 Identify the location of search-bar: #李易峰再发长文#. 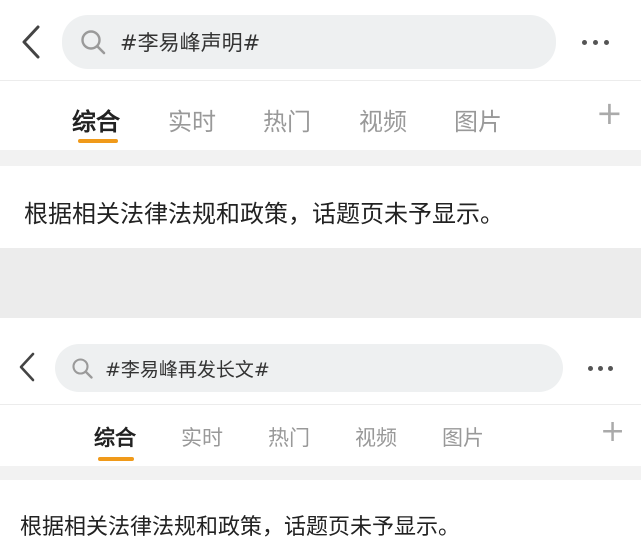
(309, 368).